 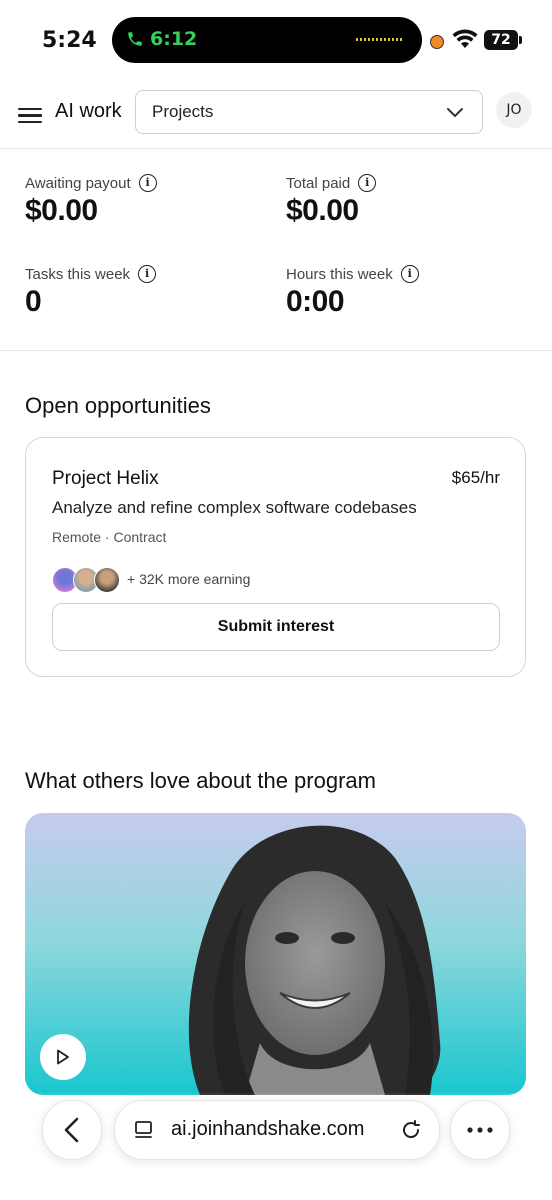 I want to click on phone-icon, so click(x=135, y=39).